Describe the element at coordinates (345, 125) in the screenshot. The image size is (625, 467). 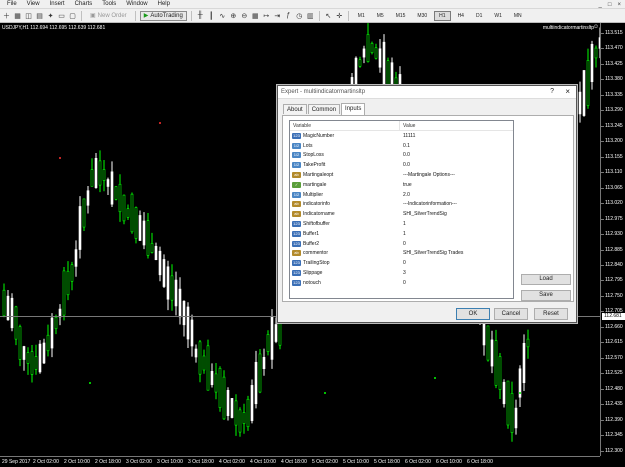
I see `column-variable: Variable` at that location.